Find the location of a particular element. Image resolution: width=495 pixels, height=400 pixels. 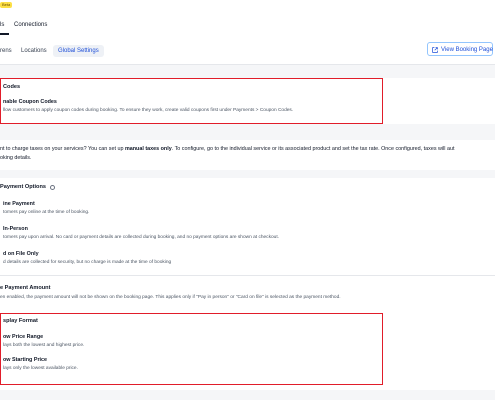

payment-options-title: Payment Options is located at coordinates (23, 187).